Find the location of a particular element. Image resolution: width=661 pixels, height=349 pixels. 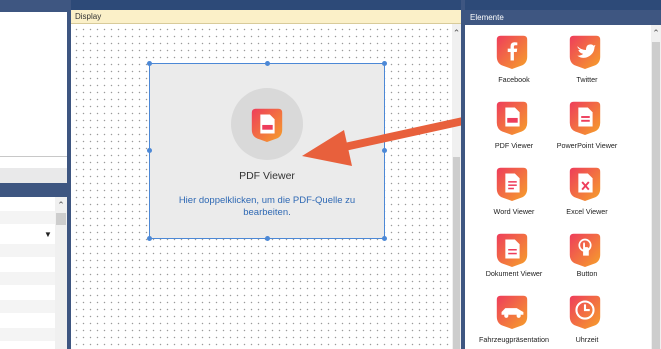

chevron-down-icon: ▼ is located at coordinates (48, 235).